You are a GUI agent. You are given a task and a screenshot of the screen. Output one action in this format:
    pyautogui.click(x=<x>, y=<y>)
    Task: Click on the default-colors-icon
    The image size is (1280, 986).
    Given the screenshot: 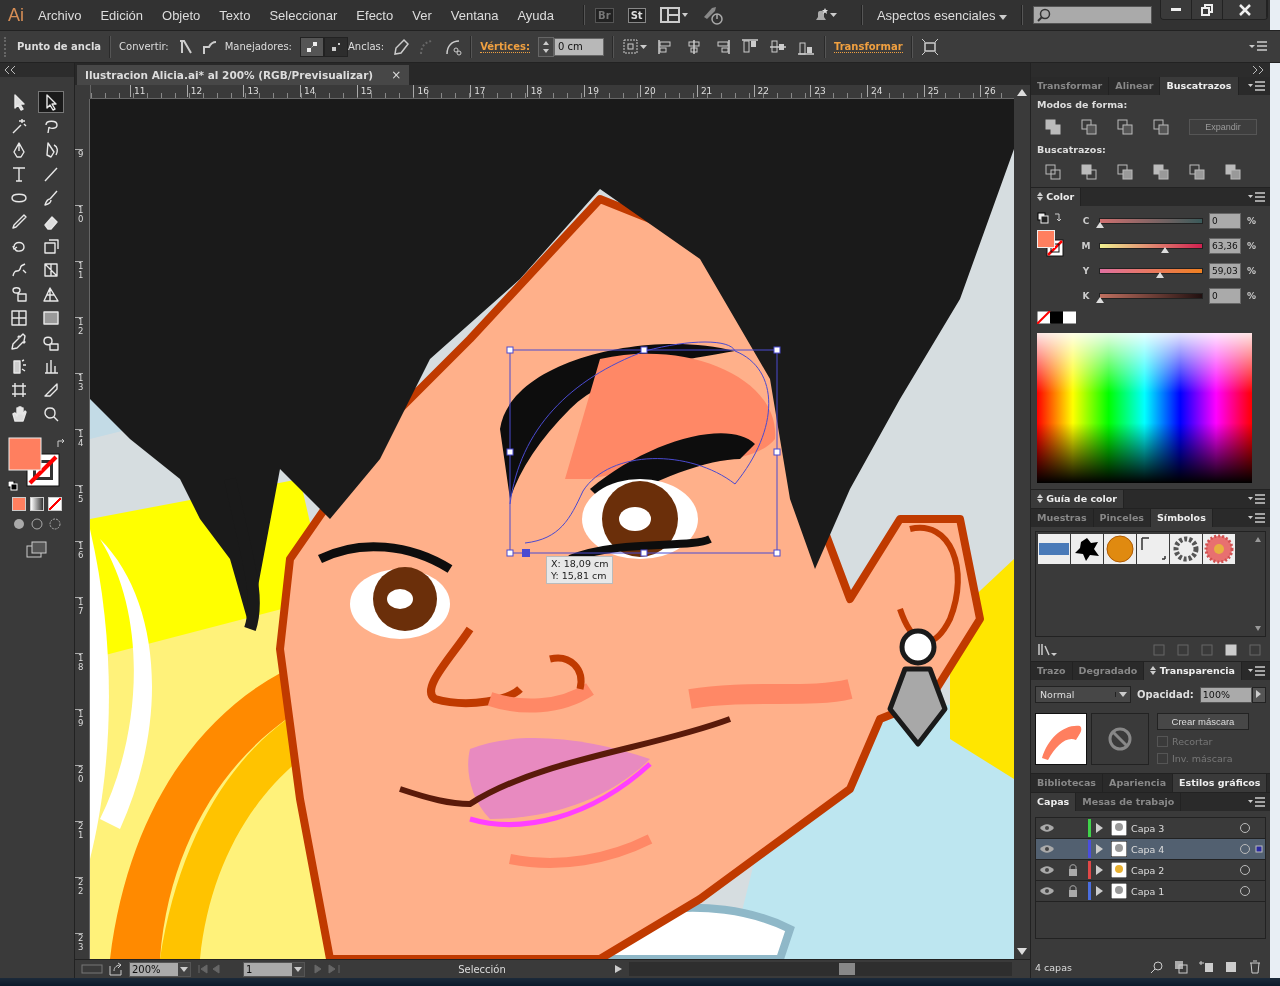 What is the action you would take?
    pyautogui.click(x=13, y=486)
    